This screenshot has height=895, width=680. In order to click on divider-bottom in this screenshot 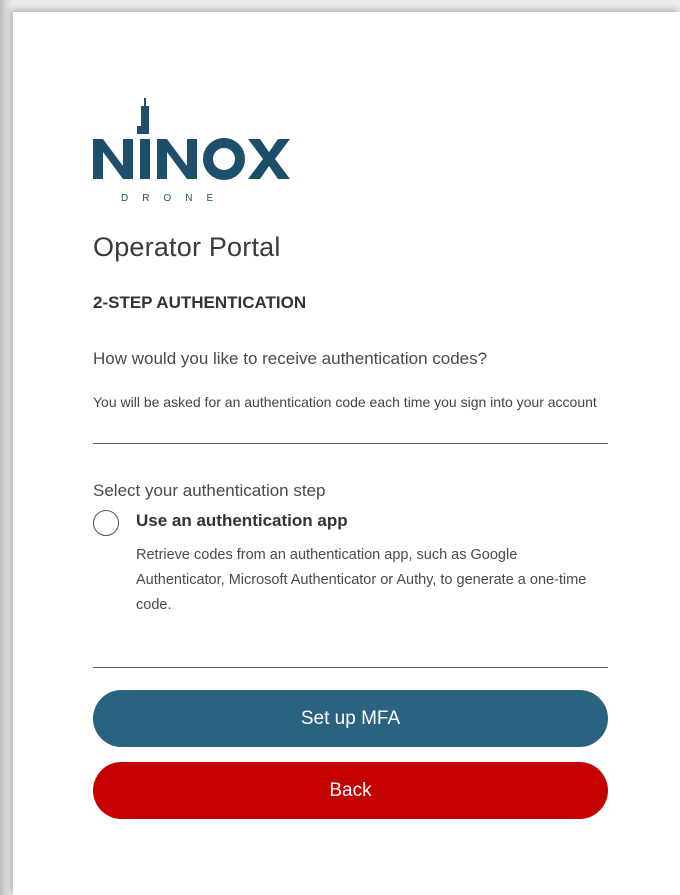, I will do `click(350, 667)`.